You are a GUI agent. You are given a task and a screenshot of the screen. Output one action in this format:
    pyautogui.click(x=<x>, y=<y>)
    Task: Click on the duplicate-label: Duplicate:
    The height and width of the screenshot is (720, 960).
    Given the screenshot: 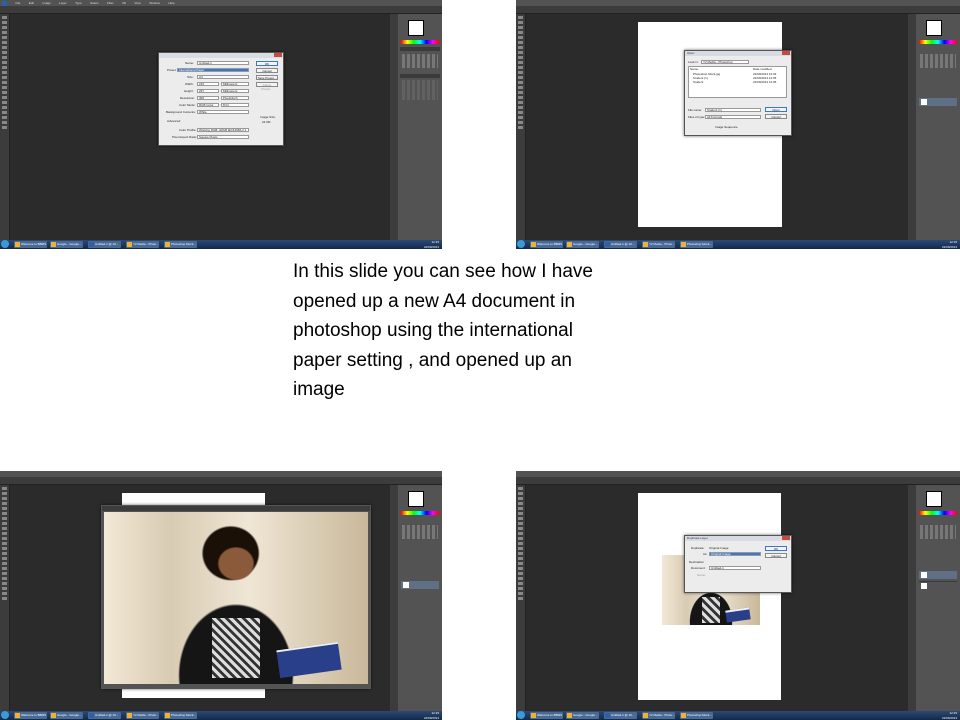 What is the action you would take?
    pyautogui.click(x=698, y=548)
    